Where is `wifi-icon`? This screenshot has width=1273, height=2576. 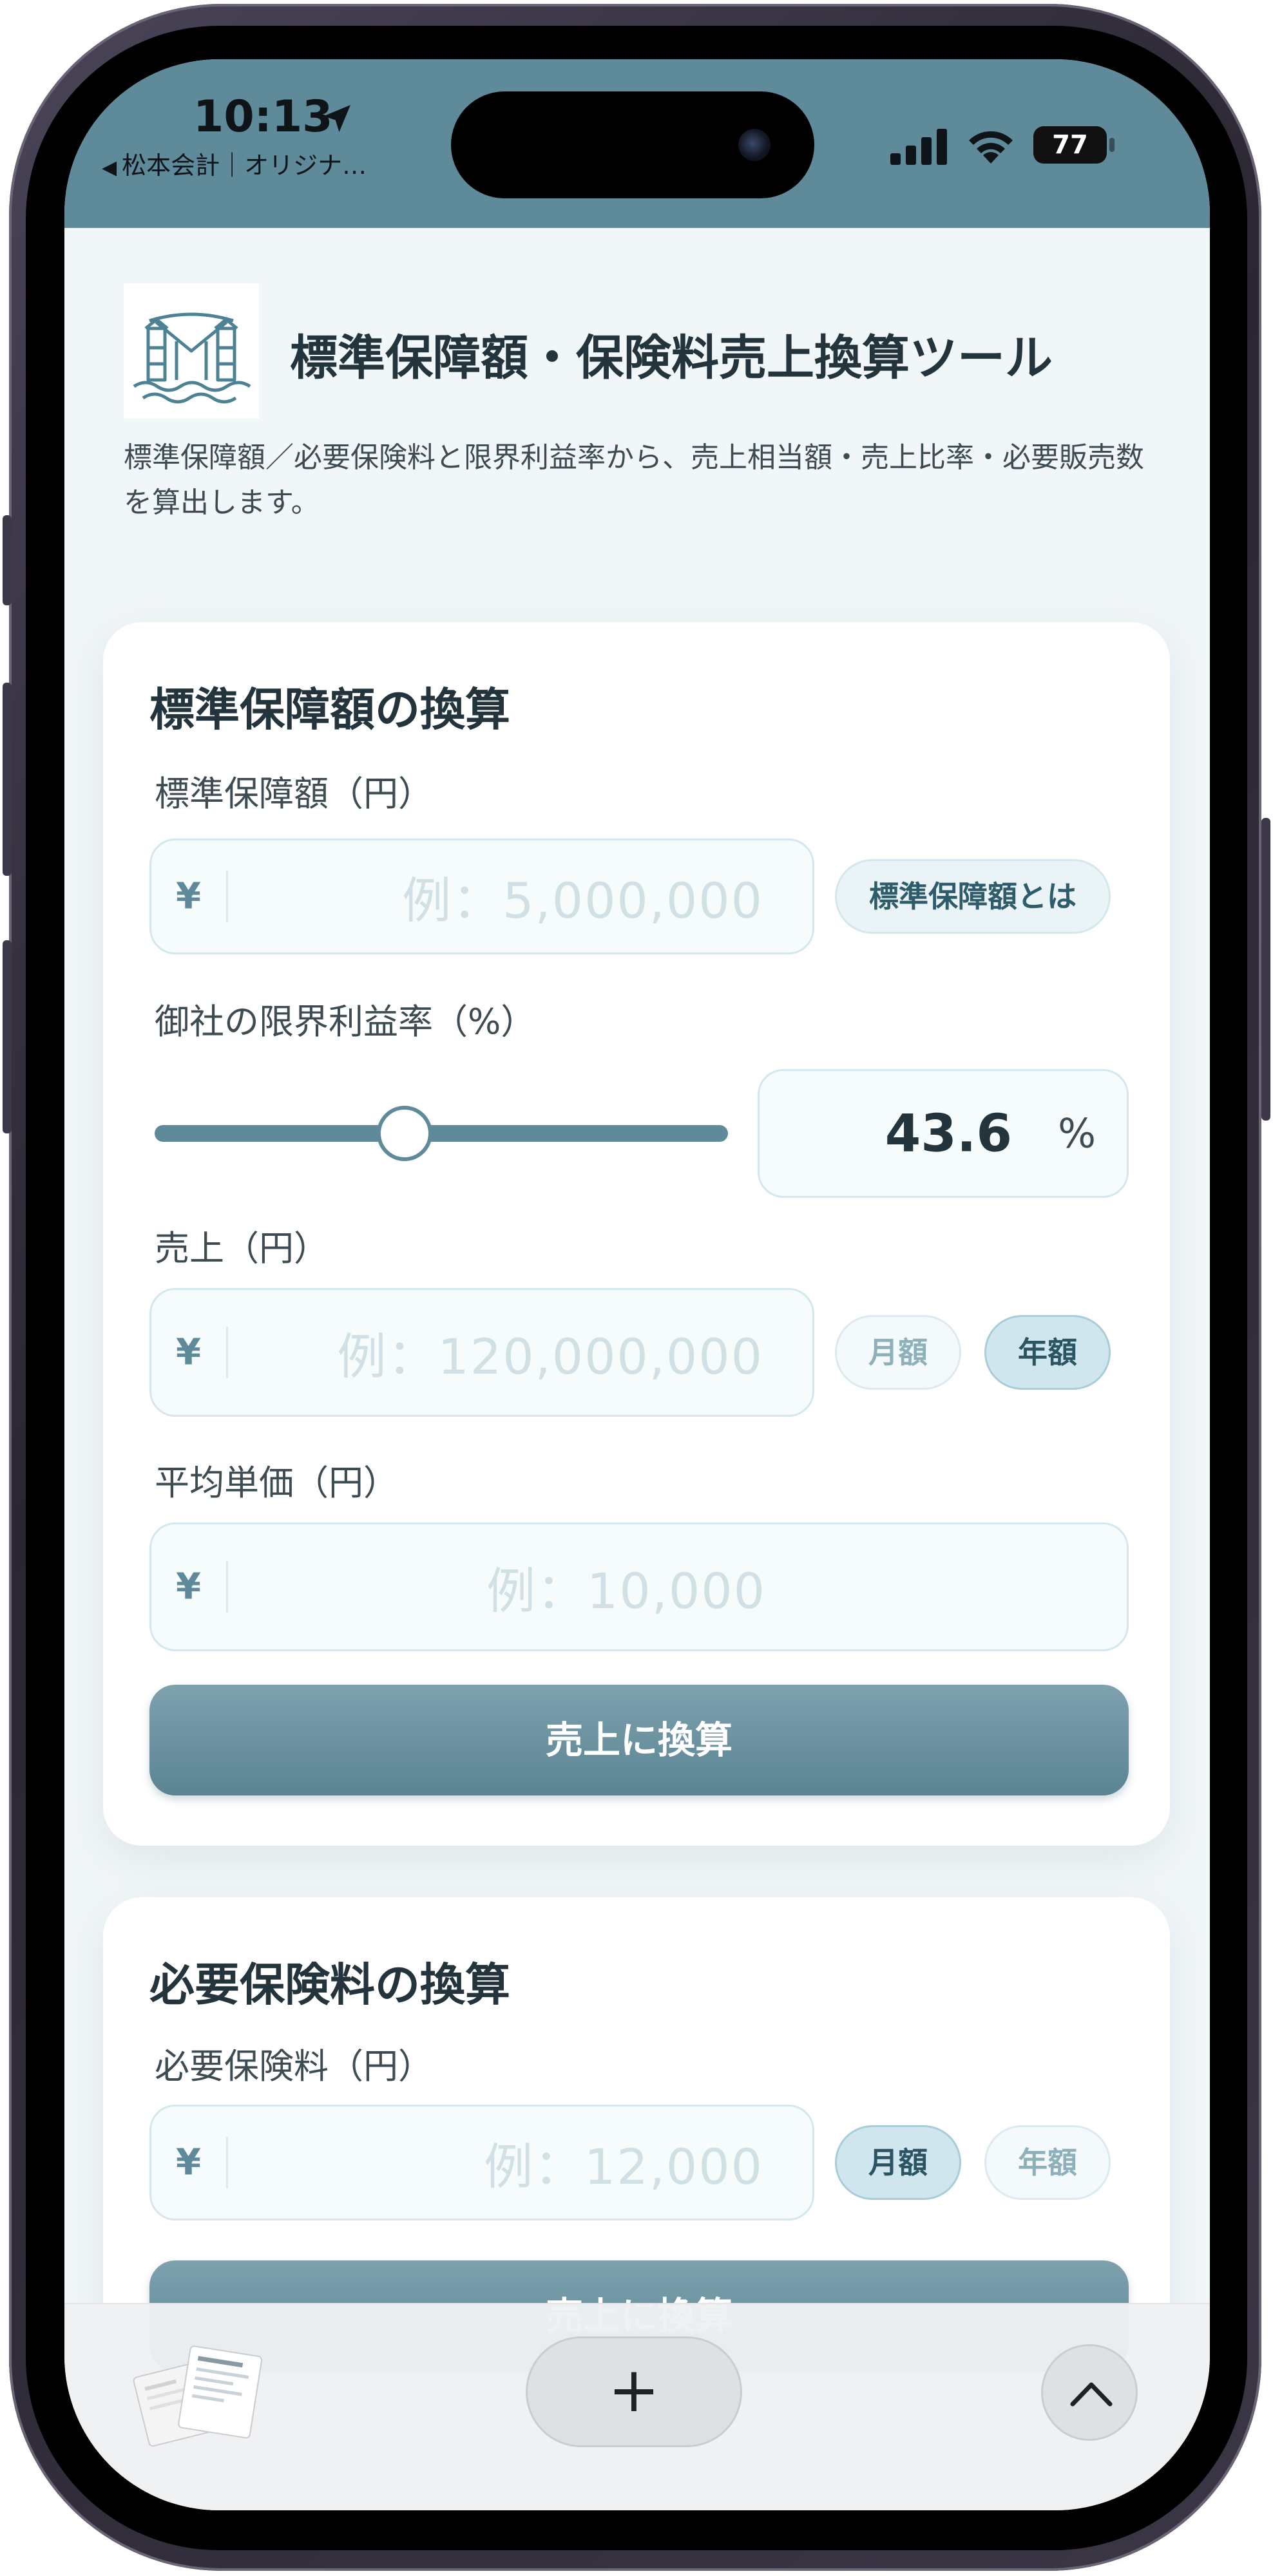
wifi-icon is located at coordinates (991, 147).